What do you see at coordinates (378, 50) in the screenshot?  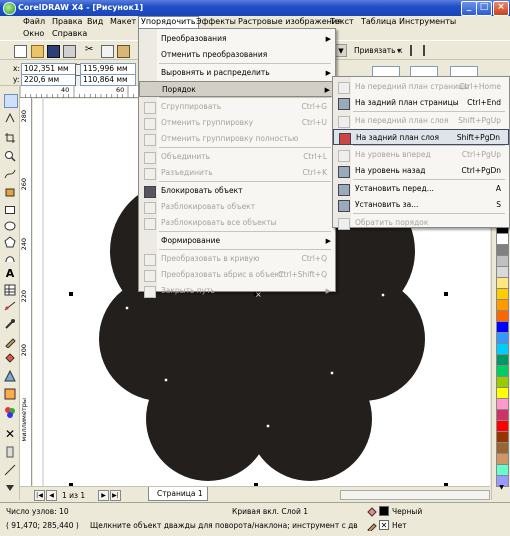 I see `snap-to-label: Привязать к` at bounding box center [378, 50].